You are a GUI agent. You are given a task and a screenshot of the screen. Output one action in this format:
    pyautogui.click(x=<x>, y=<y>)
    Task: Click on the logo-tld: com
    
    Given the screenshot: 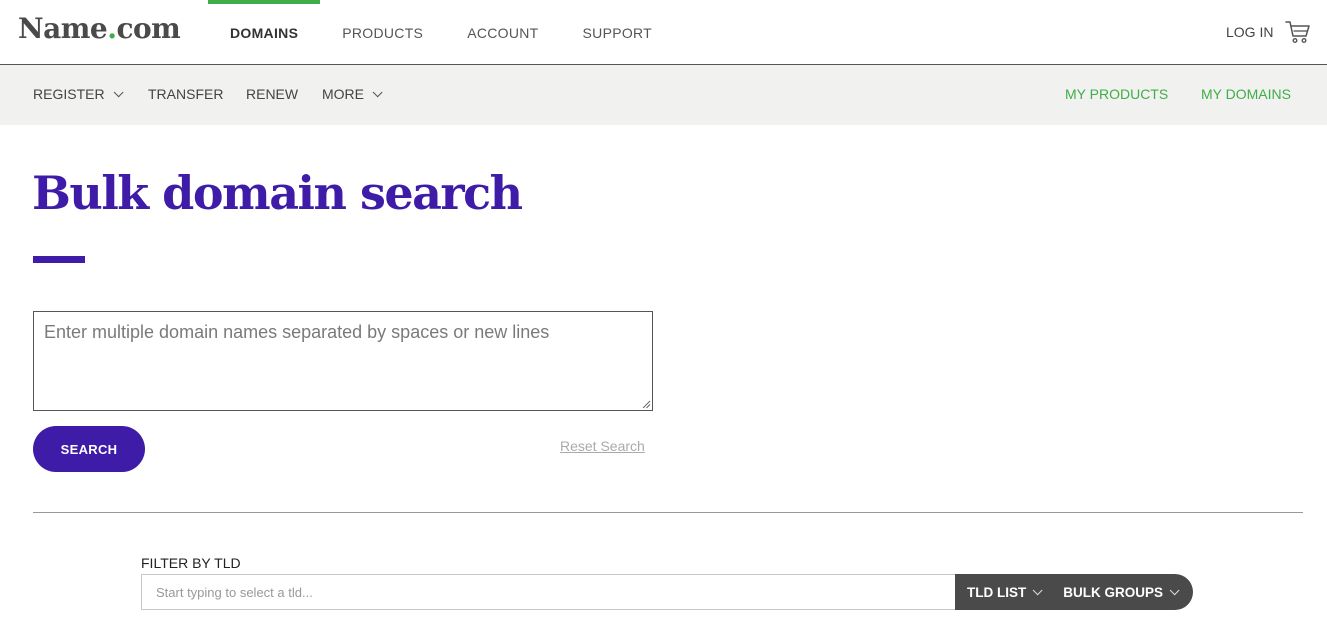 What is the action you would take?
    pyautogui.click(x=148, y=28)
    